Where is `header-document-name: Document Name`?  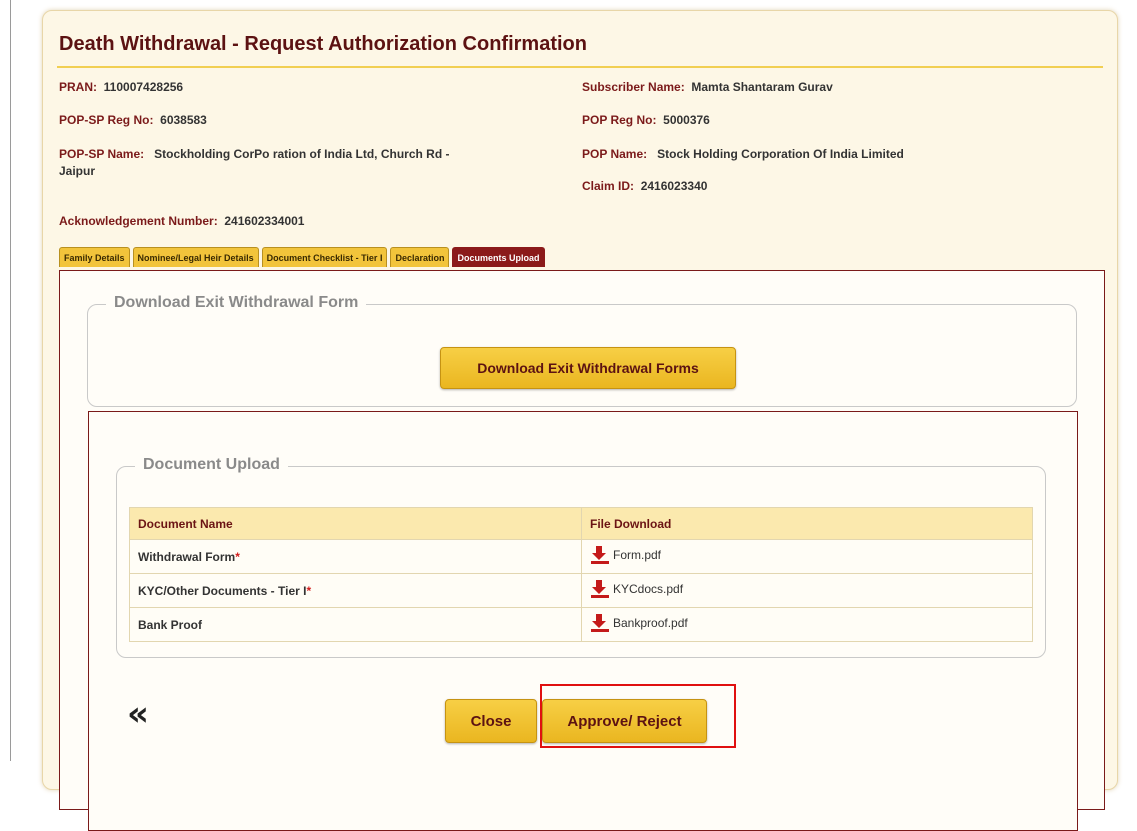 header-document-name: Document Name is located at coordinates (355, 523).